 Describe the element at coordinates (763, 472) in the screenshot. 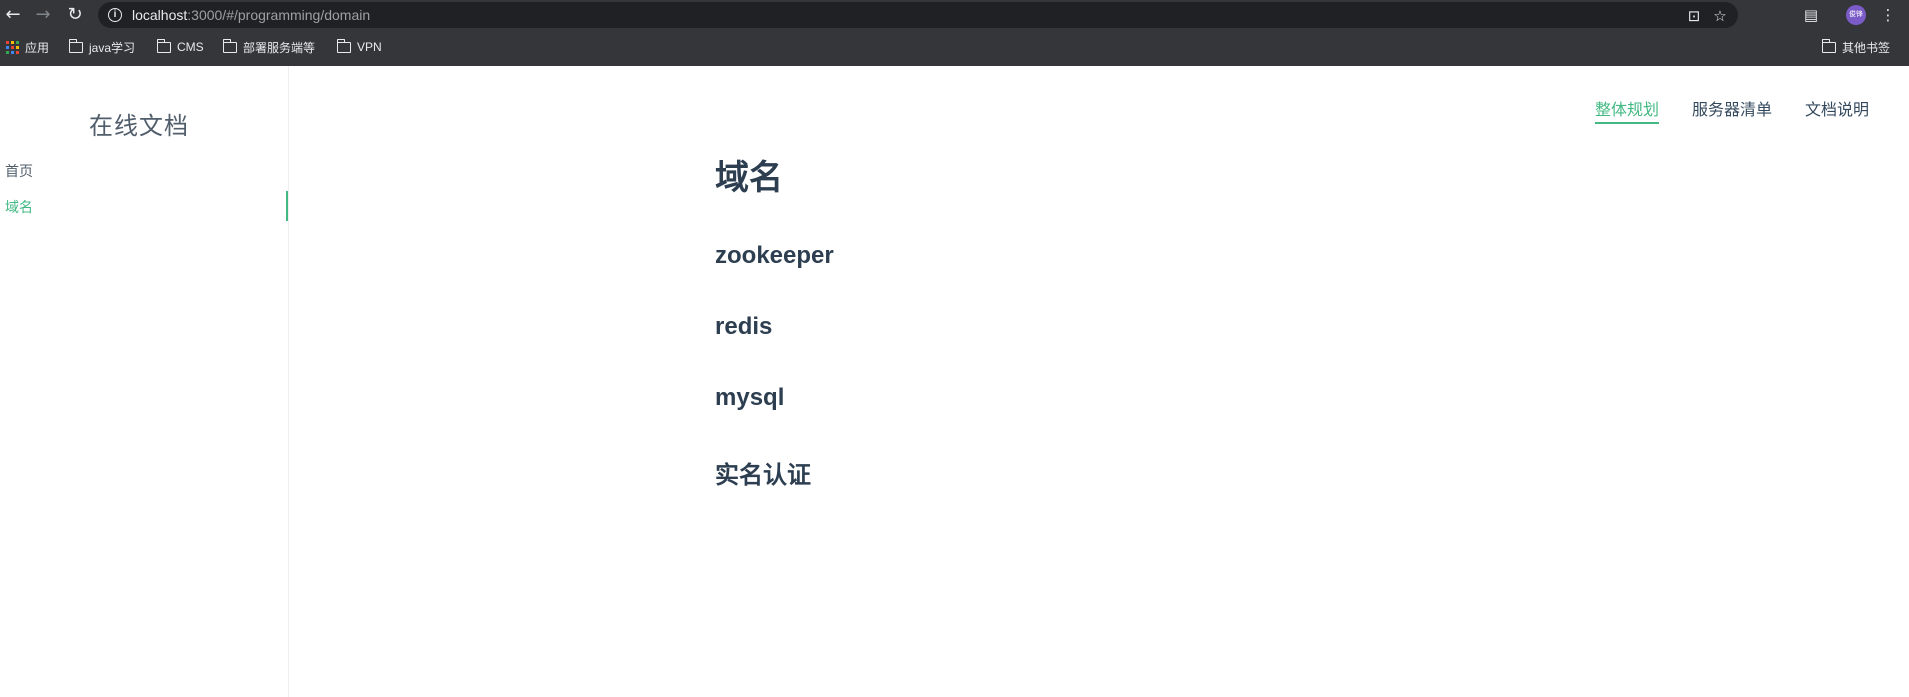

I see `section-heading: 实名认证` at that location.